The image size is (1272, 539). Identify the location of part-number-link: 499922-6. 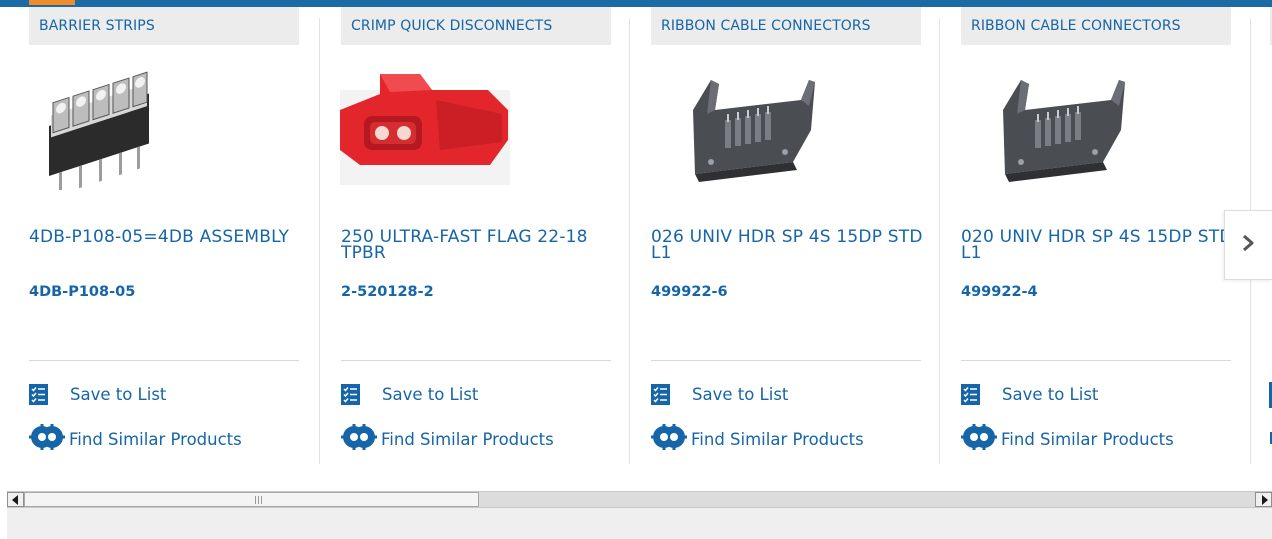
(689, 292).